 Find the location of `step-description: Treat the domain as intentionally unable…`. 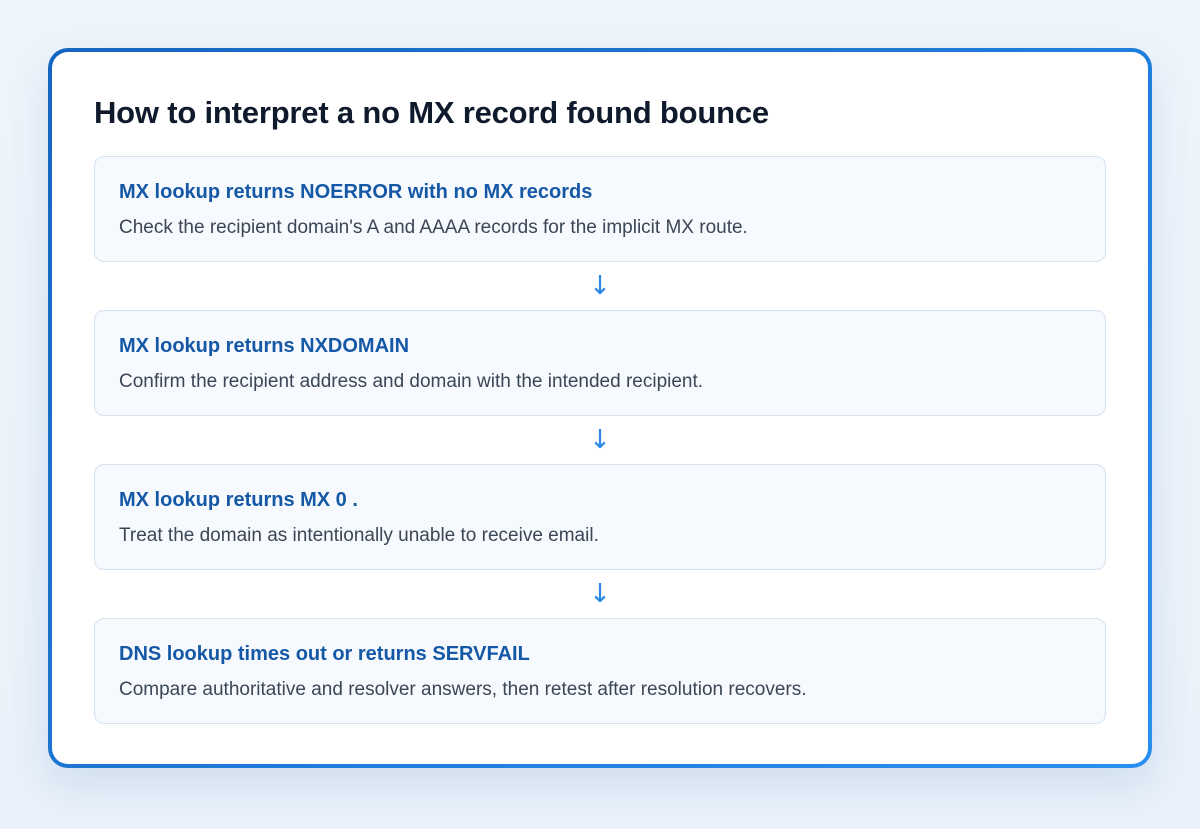

step-description: Treat the domain as intentionally unable… is located at coordinates (359, 535).